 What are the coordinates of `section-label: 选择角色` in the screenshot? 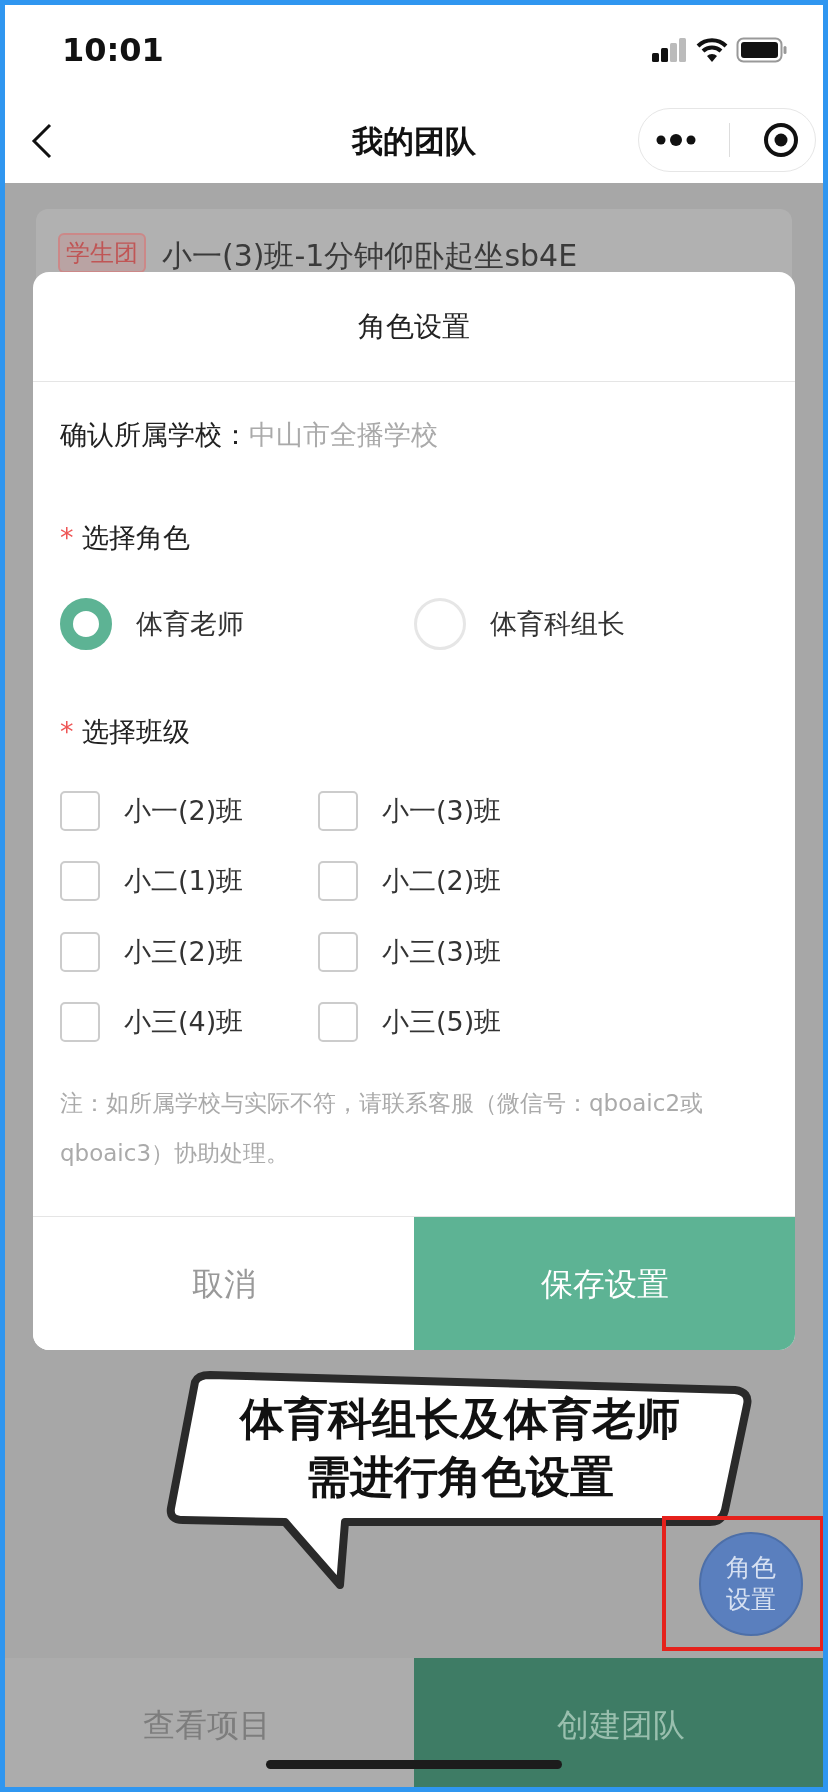 It's located at (135, 537).